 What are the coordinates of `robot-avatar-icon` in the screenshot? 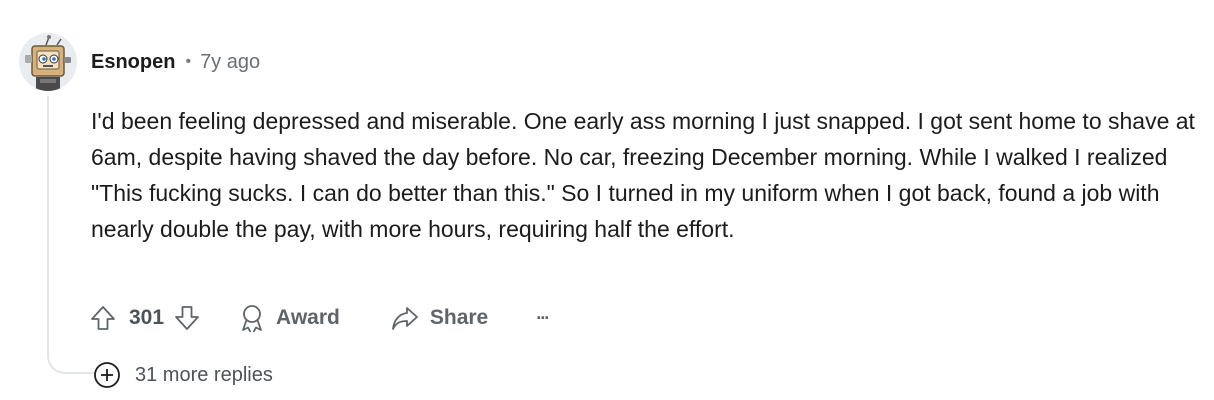 It's located at (48, 62).